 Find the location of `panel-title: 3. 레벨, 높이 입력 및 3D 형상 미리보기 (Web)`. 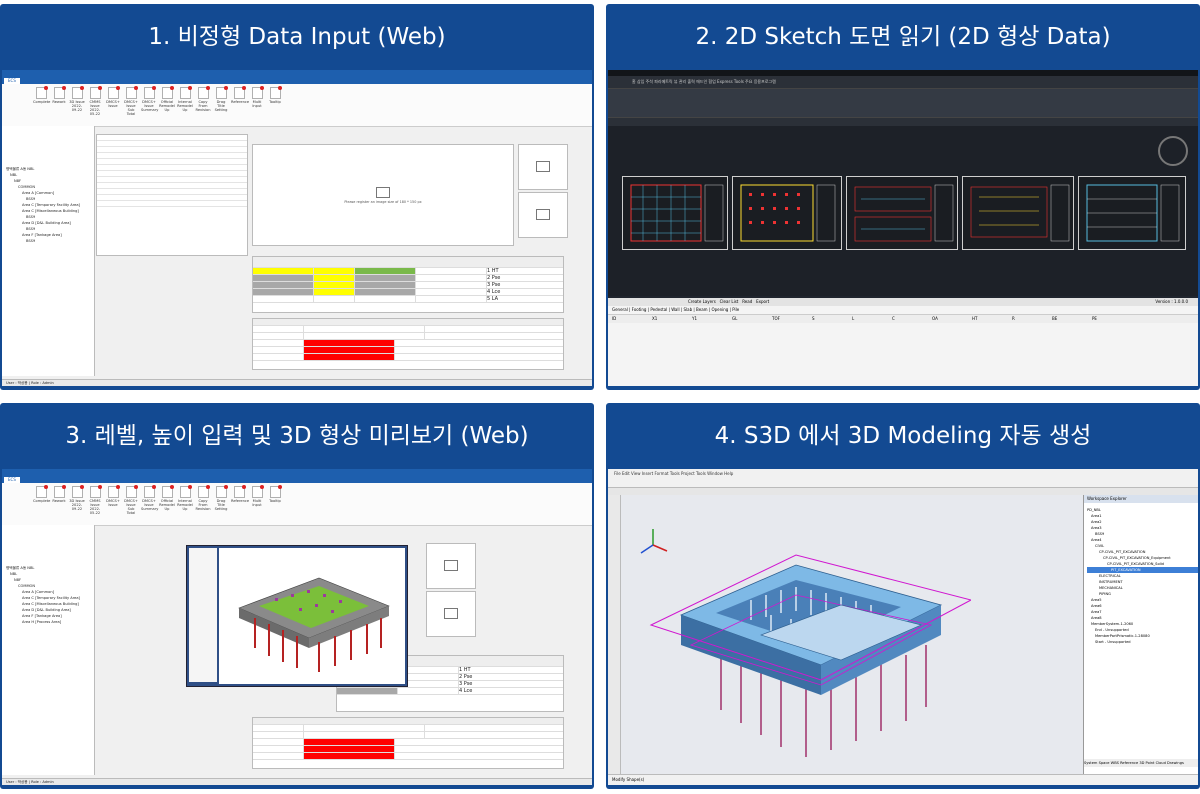

panel-title: 3. 레벨, 높이 입력 및 3D 형상 미리보기 (Web) is located at coordinates (297, 436).